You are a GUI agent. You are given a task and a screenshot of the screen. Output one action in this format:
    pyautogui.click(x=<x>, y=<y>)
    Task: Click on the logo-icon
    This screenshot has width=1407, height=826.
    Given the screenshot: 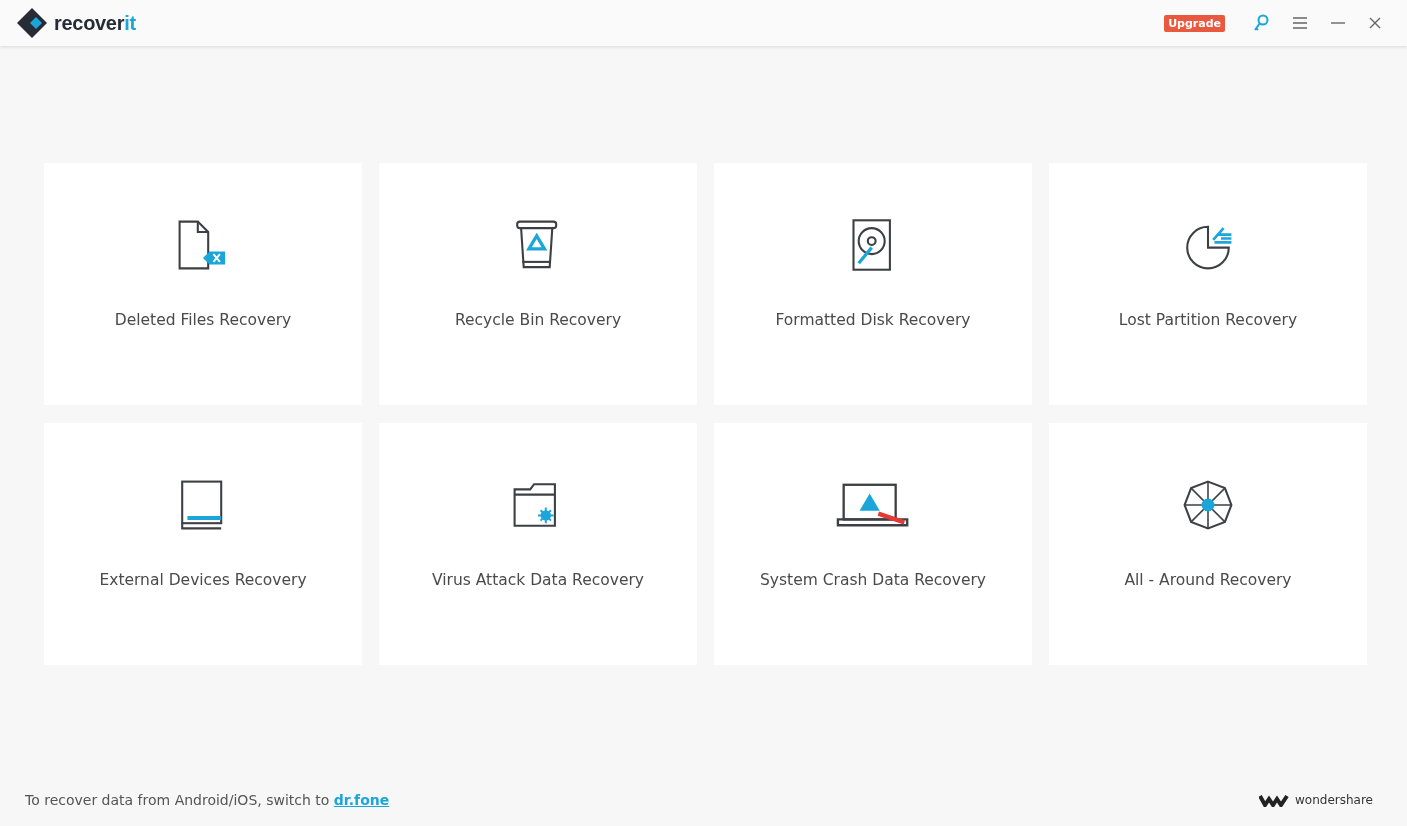 What is the action you would take?
    pyautogui.click(x=32, y=23)
    